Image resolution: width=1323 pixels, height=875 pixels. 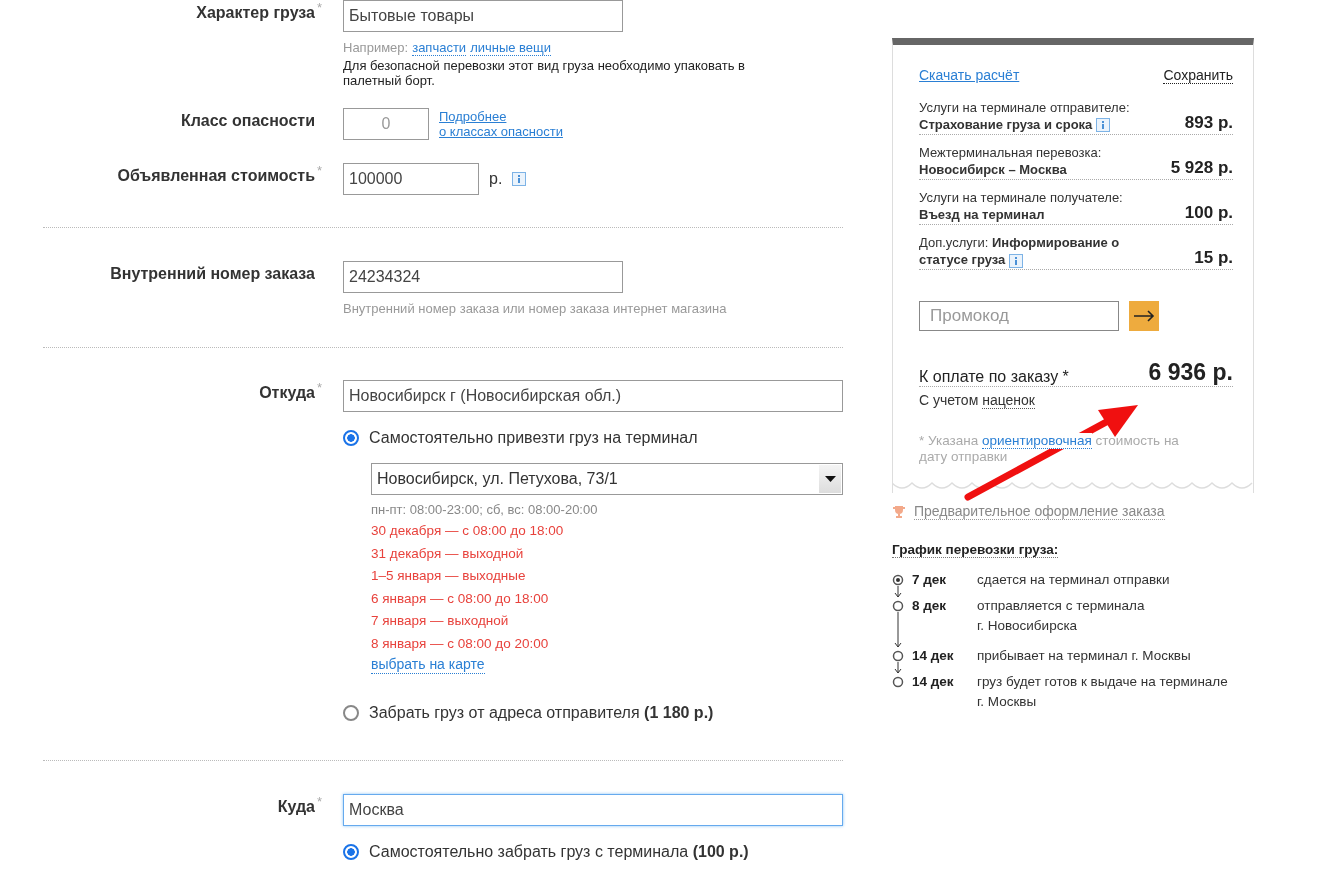 What do you see at coordinates (1208, 213) in the screenshot?
I see `service-price: 100 р.` at bounding box center [1208, 213].